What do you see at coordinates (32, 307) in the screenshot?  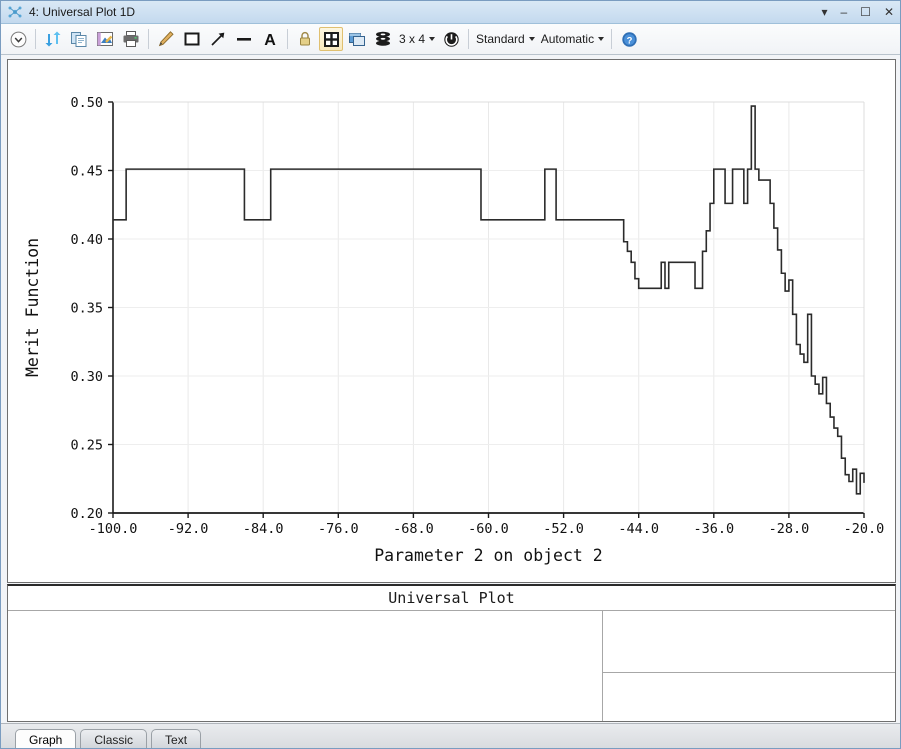 I see `y-axis-label: Merit Function` at bounding box center [32, 307].